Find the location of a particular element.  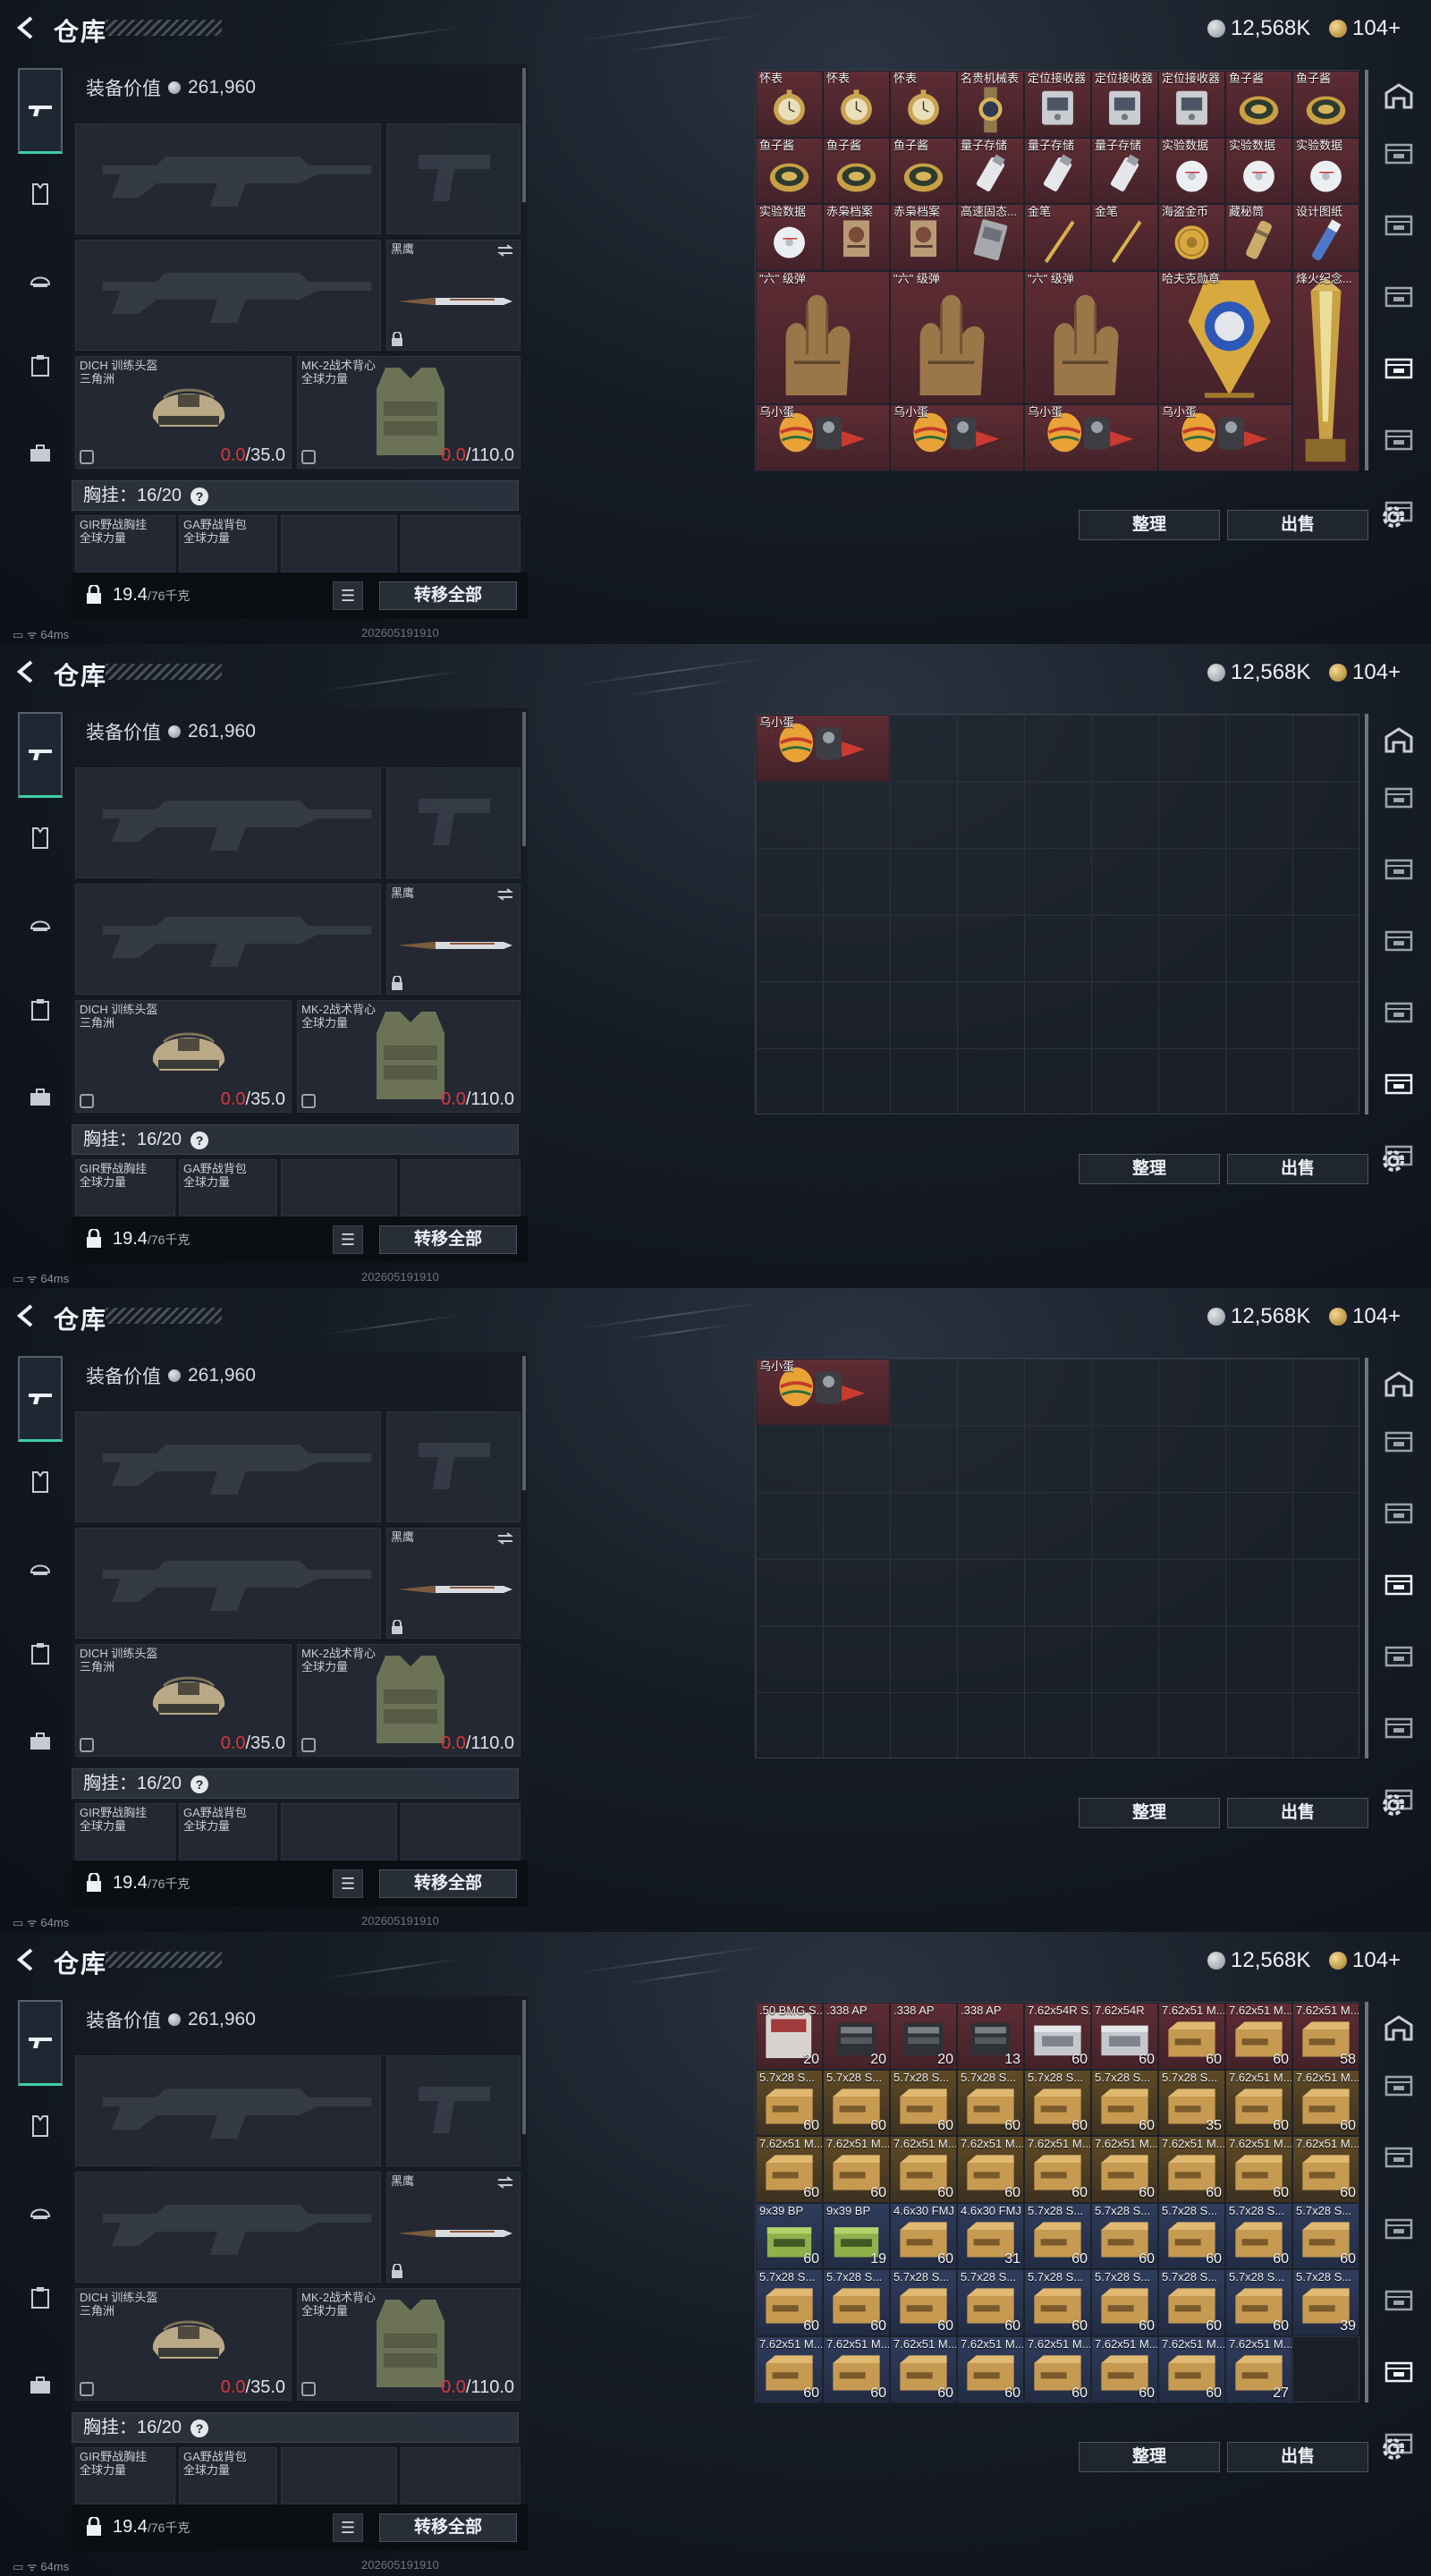

stash-item: .338 AP 13 is located at coordinates (991, 2036).